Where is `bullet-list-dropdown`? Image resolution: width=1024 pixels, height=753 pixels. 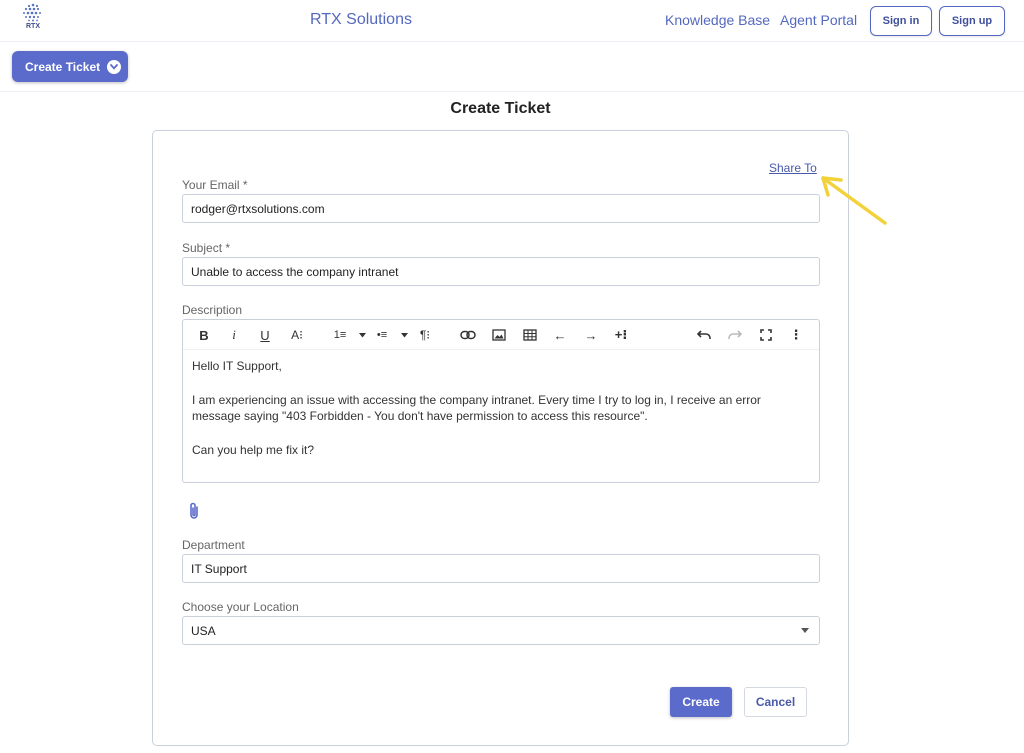
bullet-list-dropdown is located at coordinates (404, 335).